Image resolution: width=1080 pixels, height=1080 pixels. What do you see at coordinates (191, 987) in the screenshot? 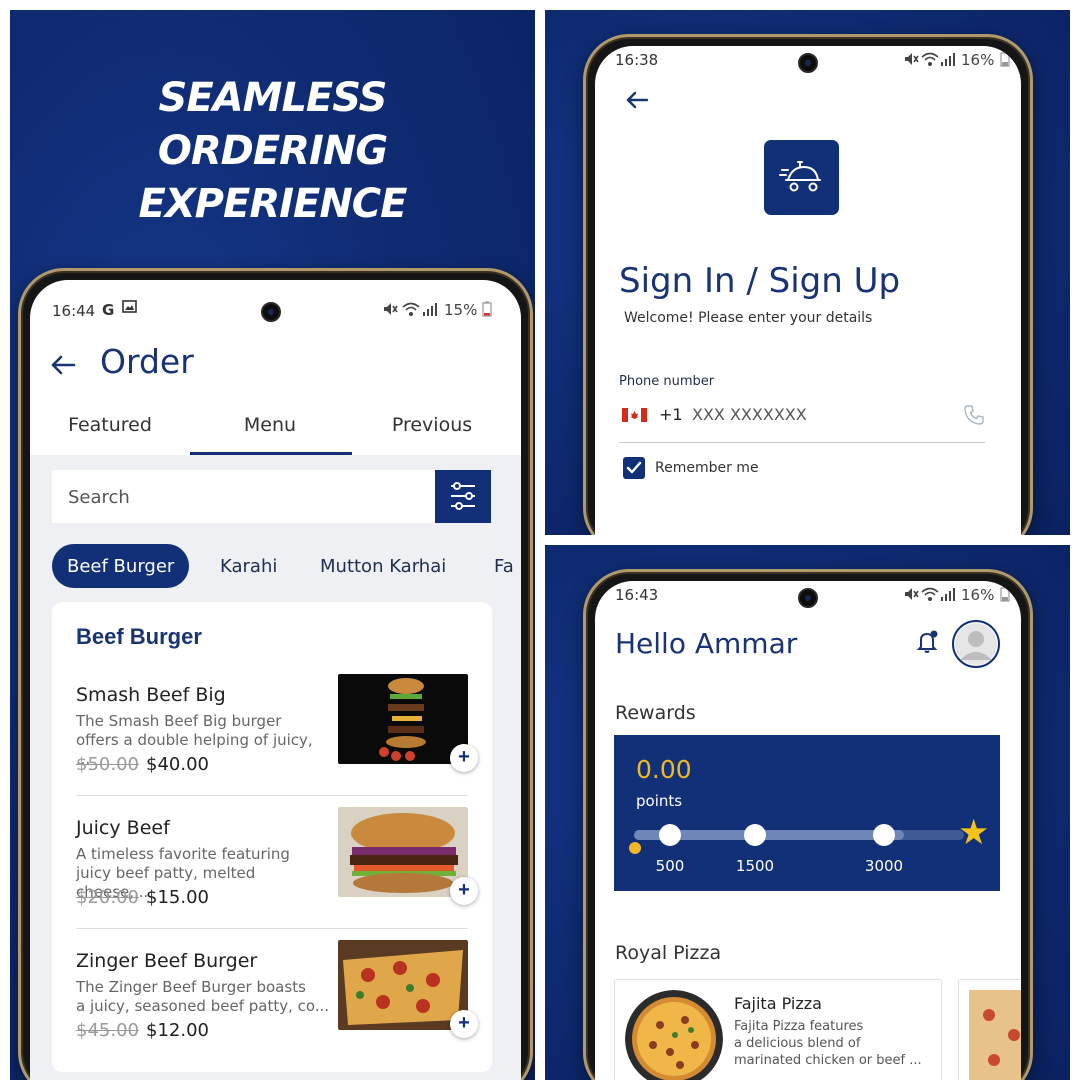
I see `item-desc-line: The Zinger Beef Burger boasts` at bounding box center [191, 987].